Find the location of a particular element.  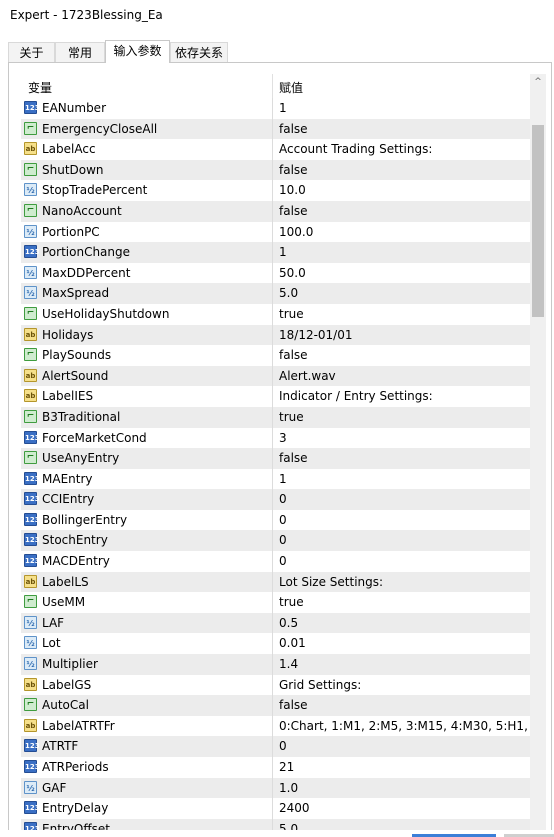

param-value: 100.0 is located at coordinates (403, 232).